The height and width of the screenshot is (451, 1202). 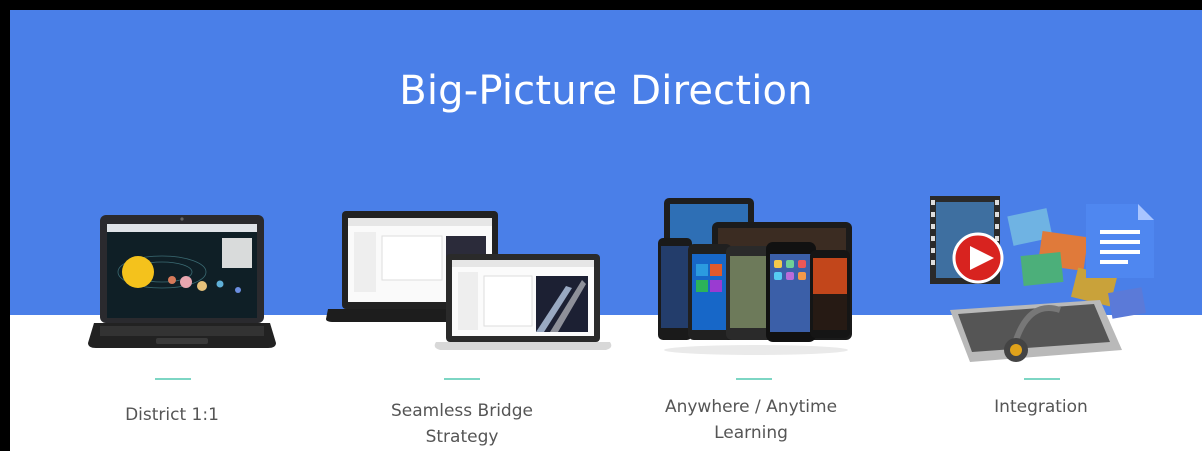 I want to click on item-label: Integration, so click(x=1041, y=407).